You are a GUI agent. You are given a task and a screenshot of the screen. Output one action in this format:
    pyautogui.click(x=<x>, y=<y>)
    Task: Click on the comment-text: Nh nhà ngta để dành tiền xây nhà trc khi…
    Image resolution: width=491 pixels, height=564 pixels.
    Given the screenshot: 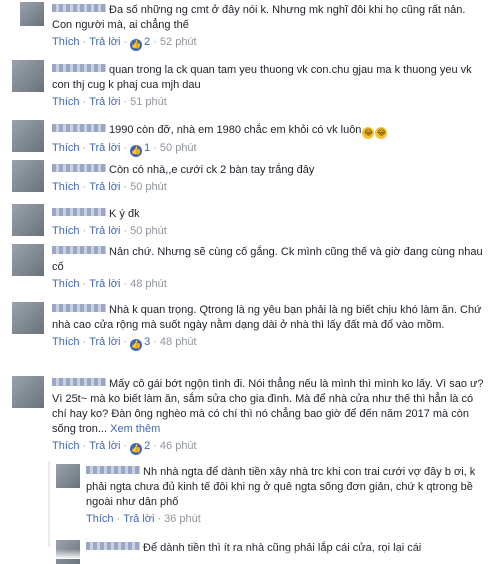 What is the action you would take?
    pyautogui.click(x=281, y=487)
    